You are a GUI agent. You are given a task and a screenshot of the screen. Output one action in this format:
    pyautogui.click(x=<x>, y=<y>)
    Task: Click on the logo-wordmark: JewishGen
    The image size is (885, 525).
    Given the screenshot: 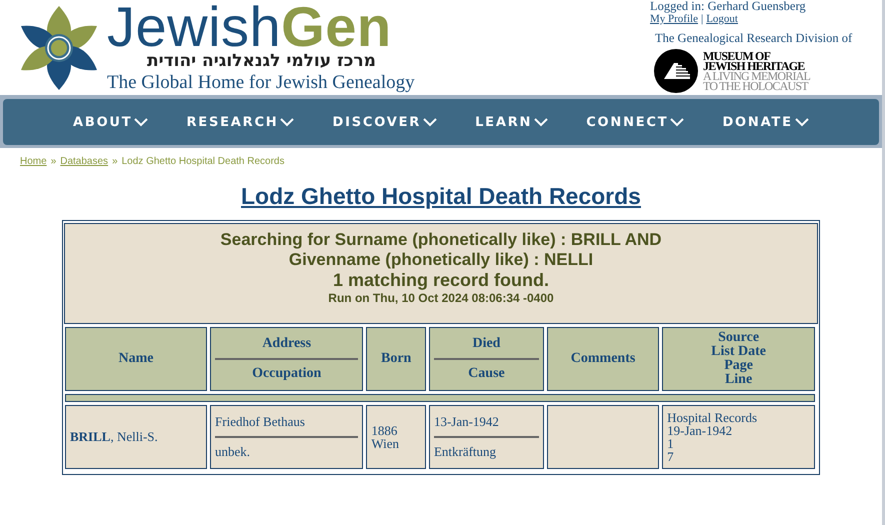 What is the action you would take?
    pyautogui.click(x=250, y=27)
    